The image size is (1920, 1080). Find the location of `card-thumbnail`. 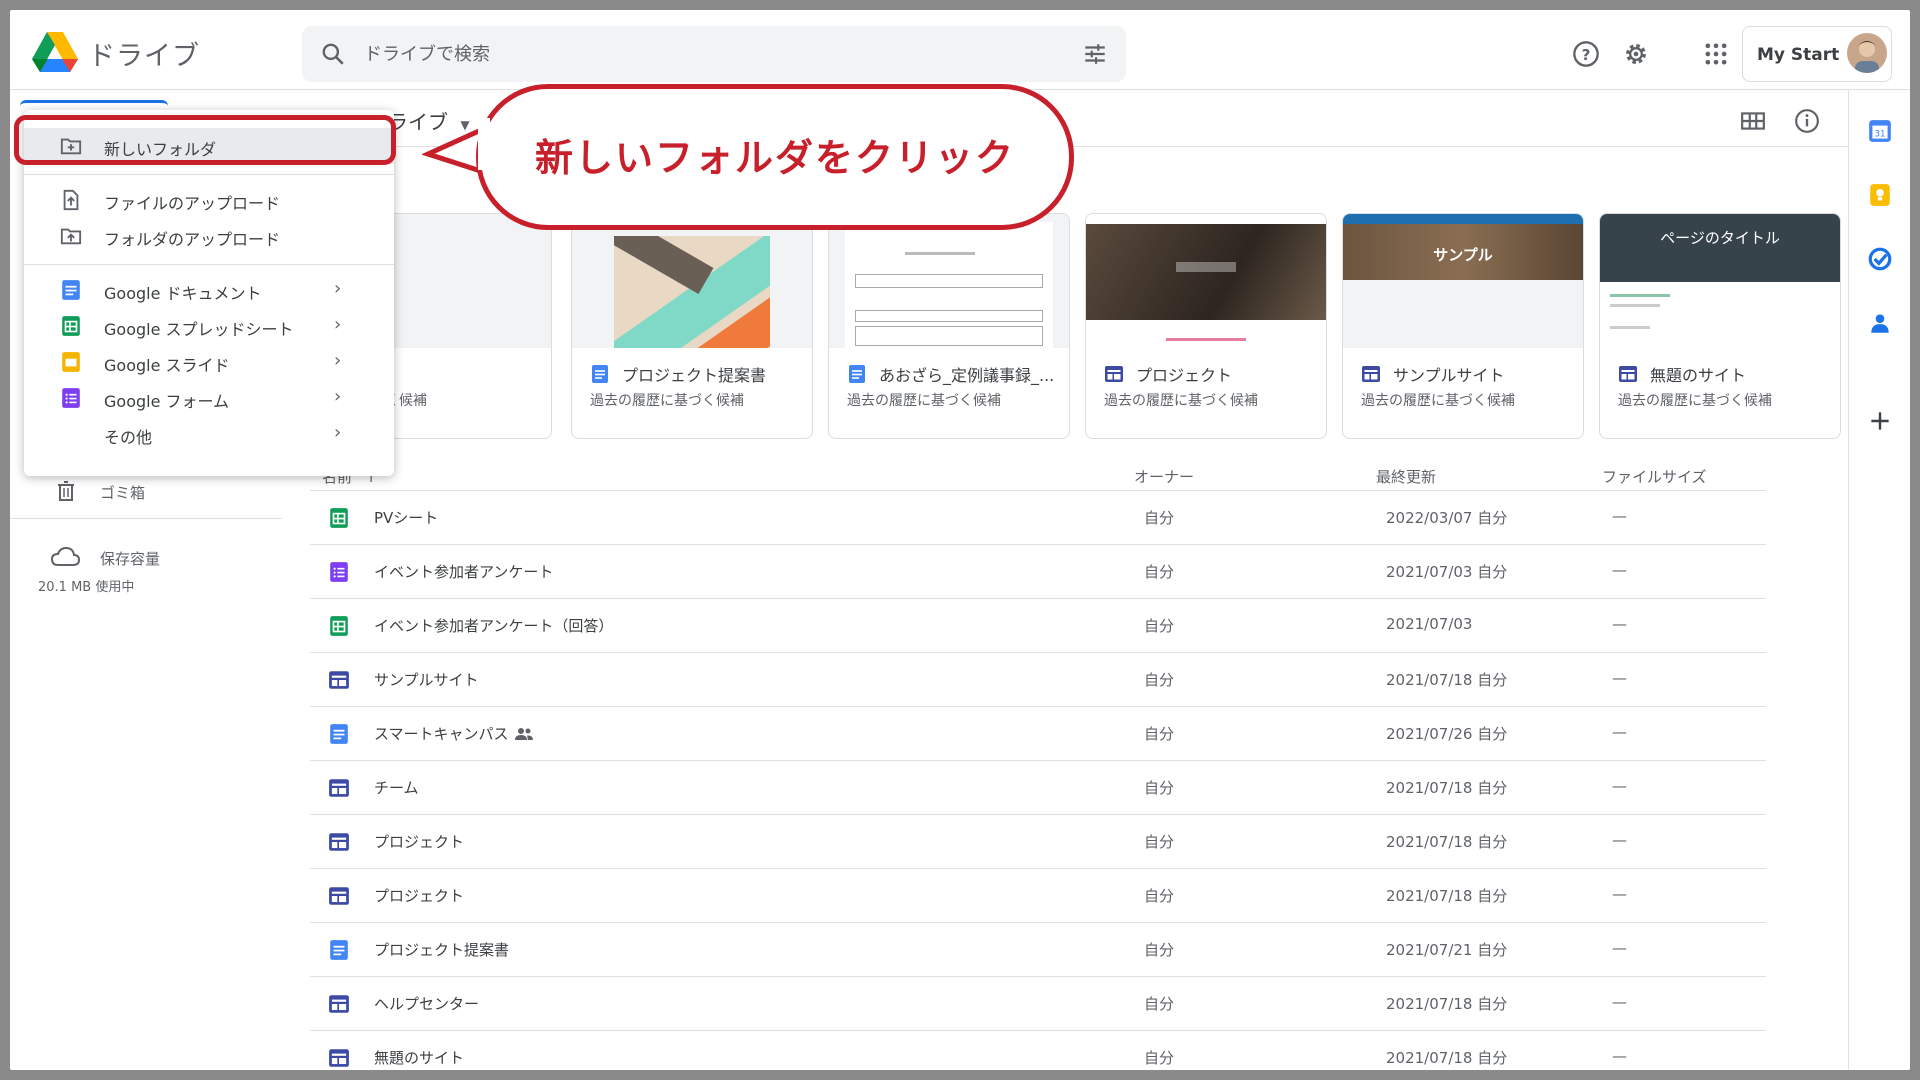

card-thumbnail is located at coordinates (949, 281).